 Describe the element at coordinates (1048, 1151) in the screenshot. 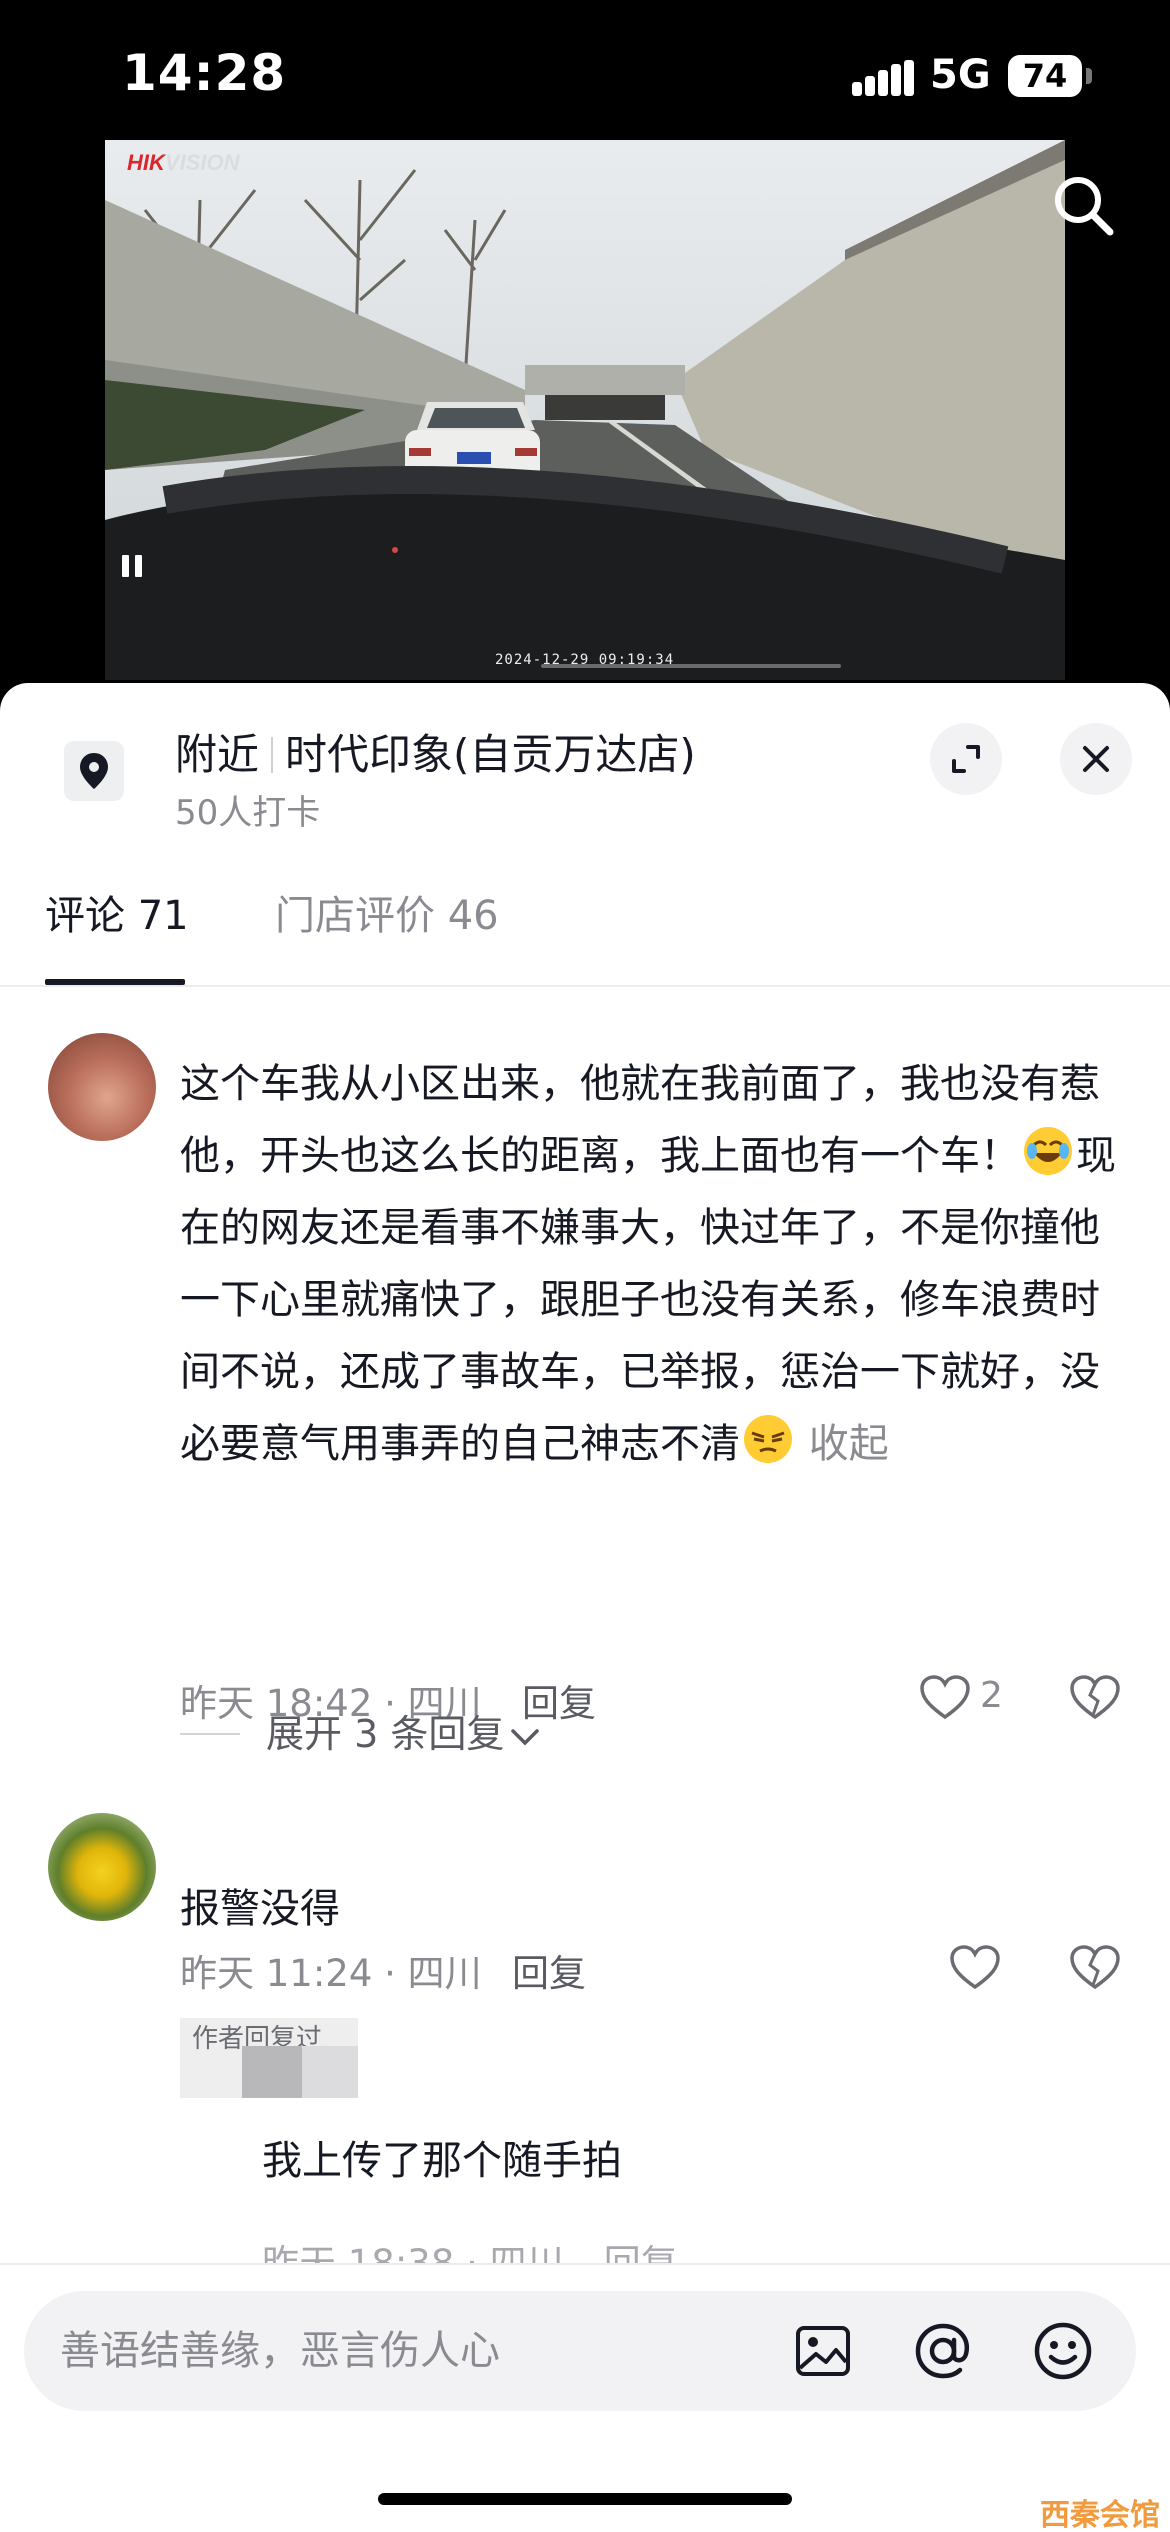

I see `rofl-emoji-icon` at that location.